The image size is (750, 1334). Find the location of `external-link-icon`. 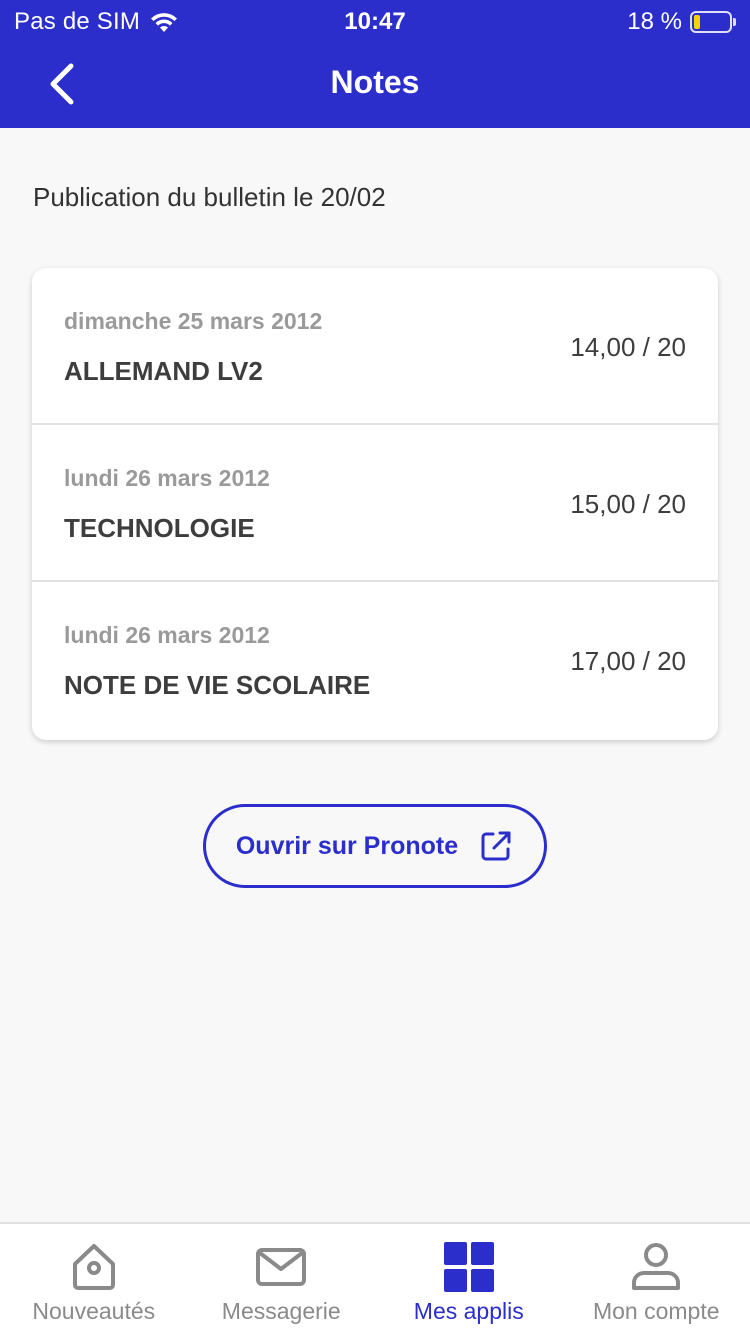

external-link-icon is located at coordinates (496, 846).